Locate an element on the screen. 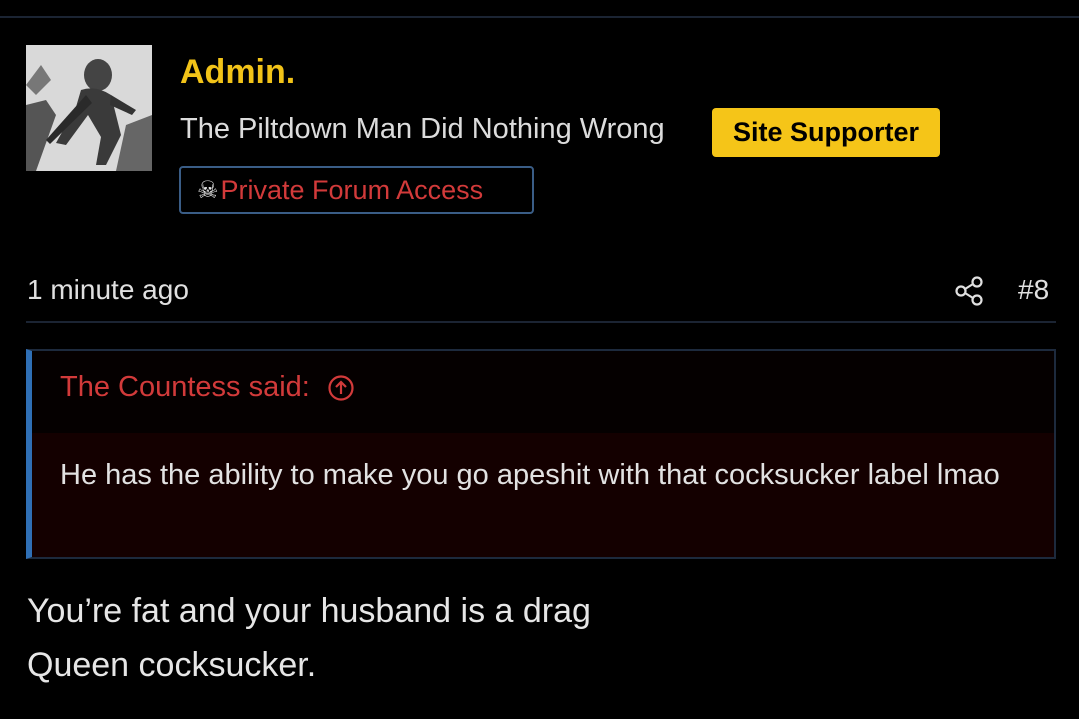  avatar is located at coordinates (89, 108).